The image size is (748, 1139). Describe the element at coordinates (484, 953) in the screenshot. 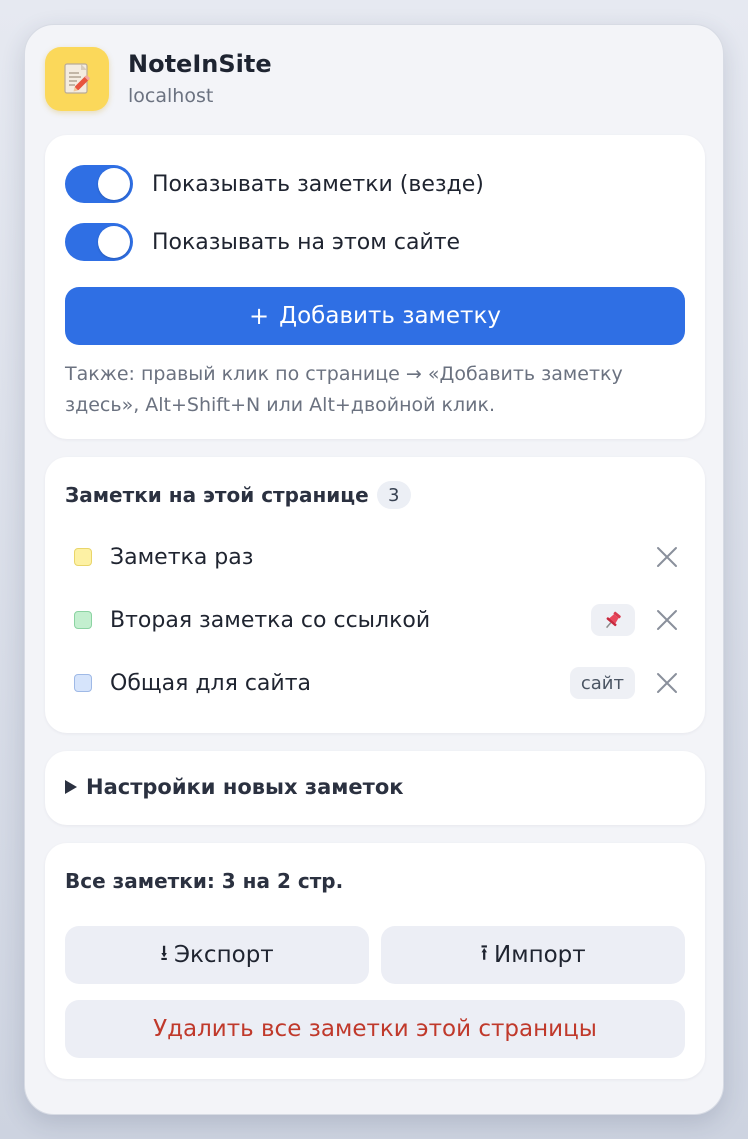

I see `upload-icon: ⭱` at that location.